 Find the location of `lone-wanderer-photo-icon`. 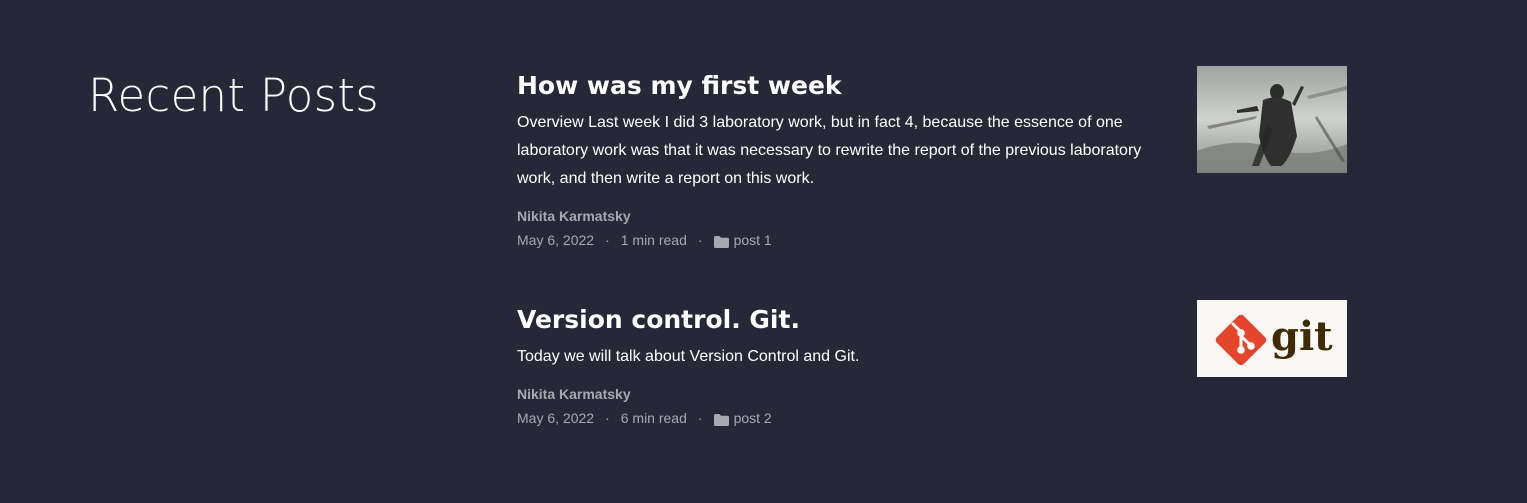

lone-wanderer-photo-icon is located at coordinates (1272, 119).